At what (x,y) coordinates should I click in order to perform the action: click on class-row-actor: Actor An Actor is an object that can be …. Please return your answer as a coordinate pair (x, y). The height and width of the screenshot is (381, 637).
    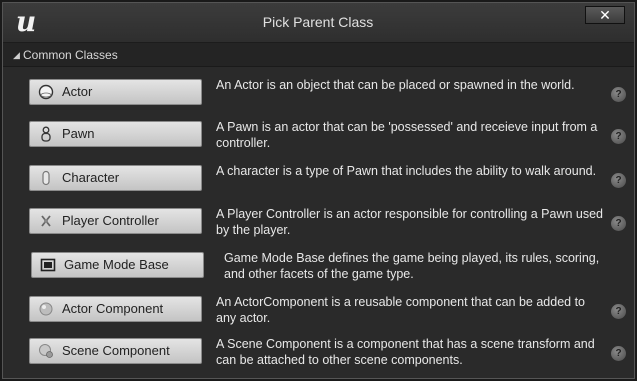
    Looking at the image, I should click on (318, 95).